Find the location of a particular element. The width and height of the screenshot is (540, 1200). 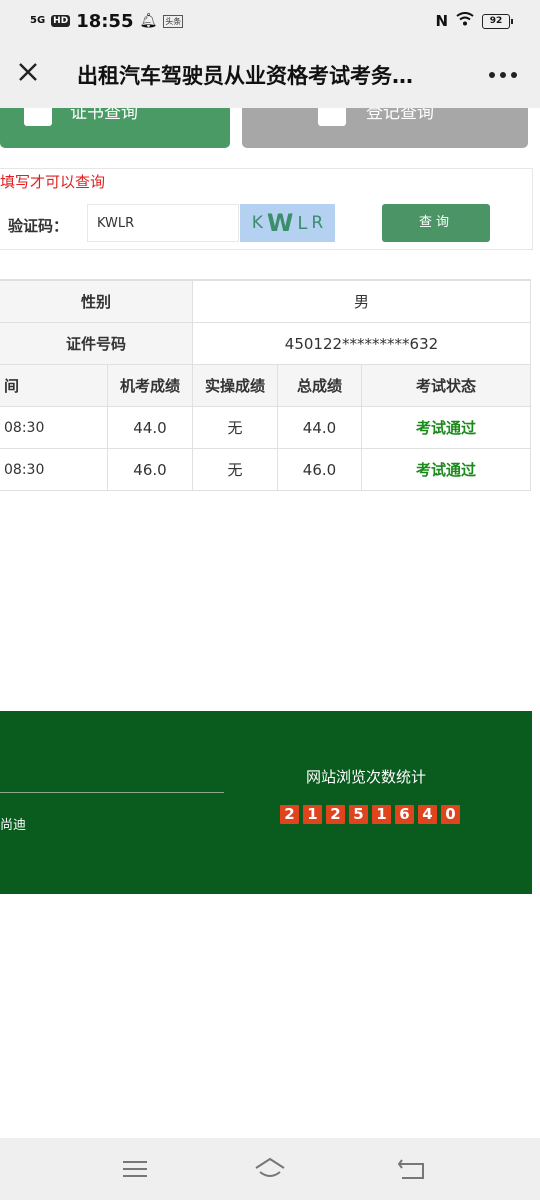

verify-code-label: 验证码： is located at coordinates (38, 226).